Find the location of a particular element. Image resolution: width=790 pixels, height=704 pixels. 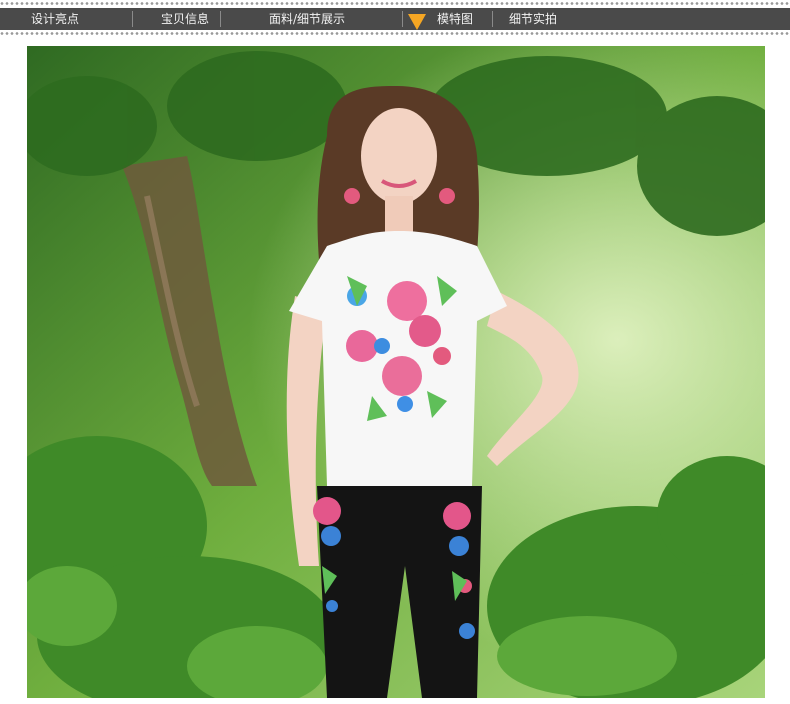

nav-item-fabric-details: 面料/细节展示 is located at coordinates (307, 19).